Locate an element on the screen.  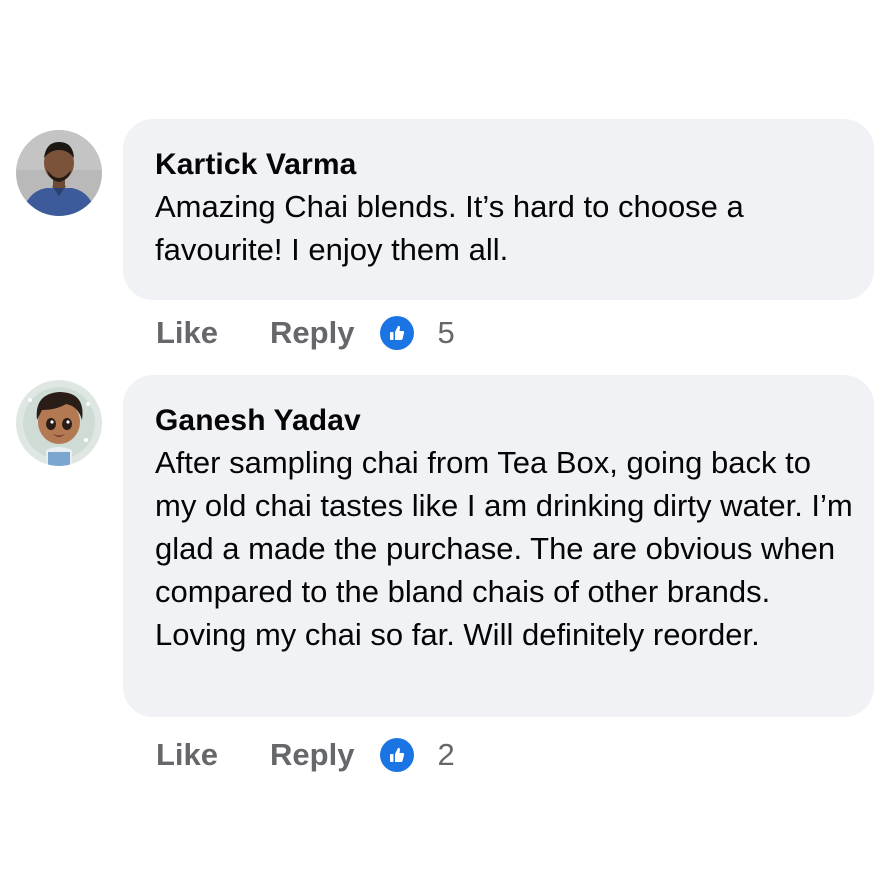
comment-actions: Like Reply 2 is located at coordinates (305, 755).